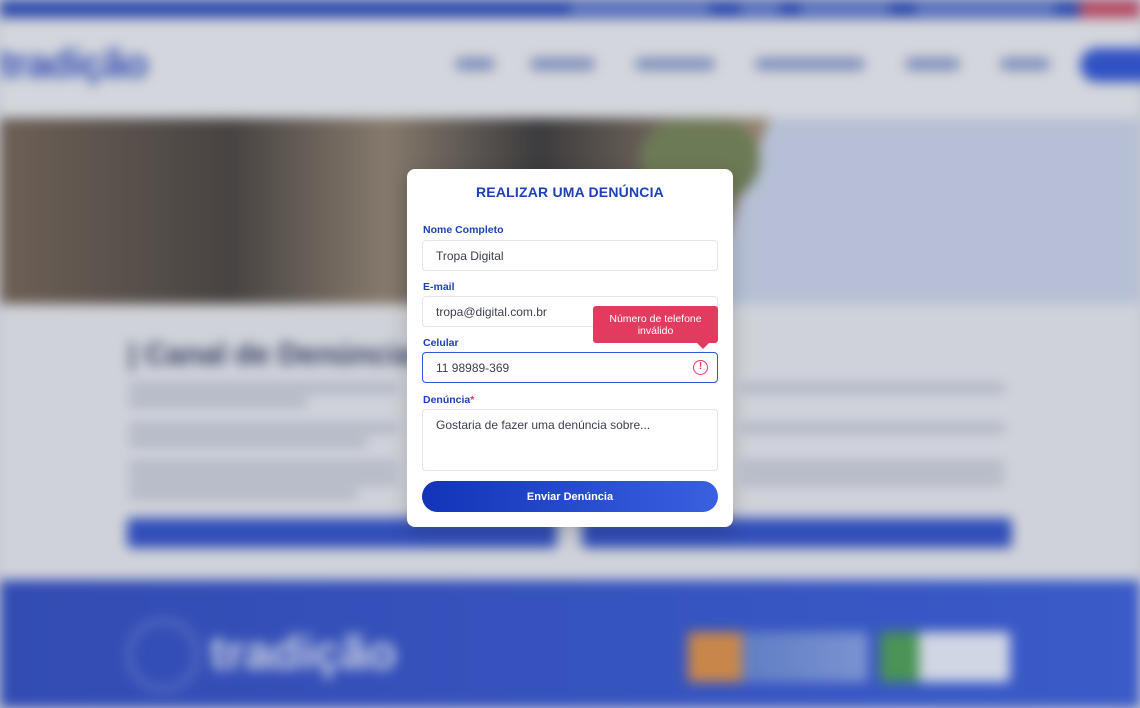  What do you see at coordinates (472, 400) in the screenshot?
I see `required-mark: *` at bounding box center [472, 400].